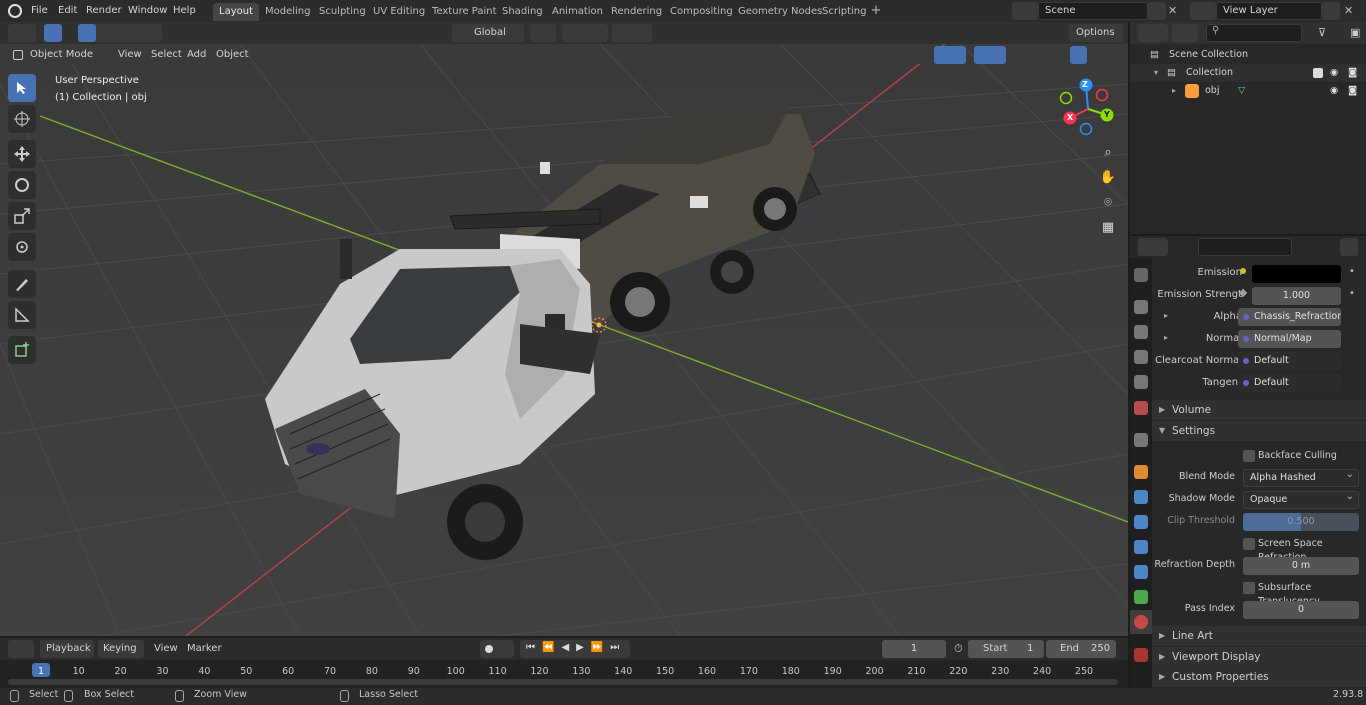  I want to click on collection-expand-icon: ▾, so click(1156, 73).